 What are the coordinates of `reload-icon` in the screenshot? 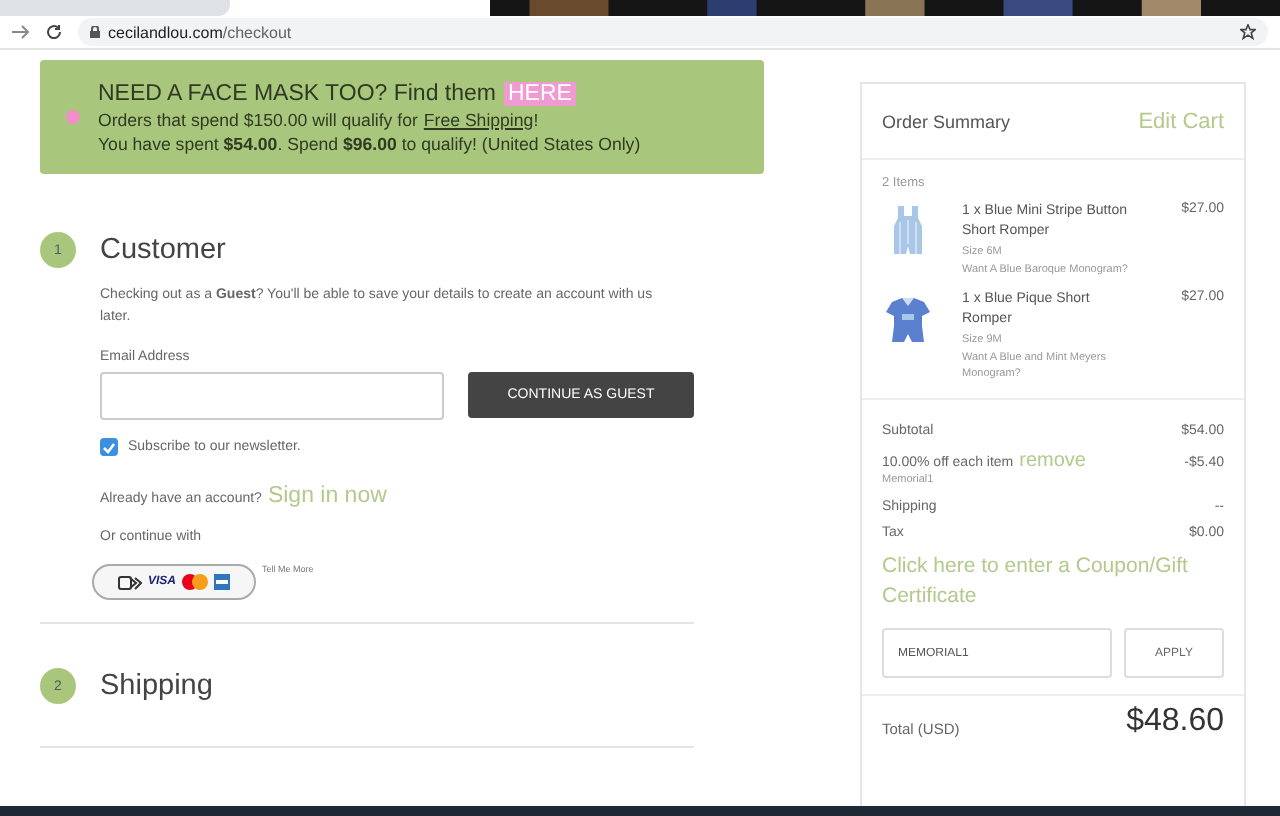 It's located at (54, 32).